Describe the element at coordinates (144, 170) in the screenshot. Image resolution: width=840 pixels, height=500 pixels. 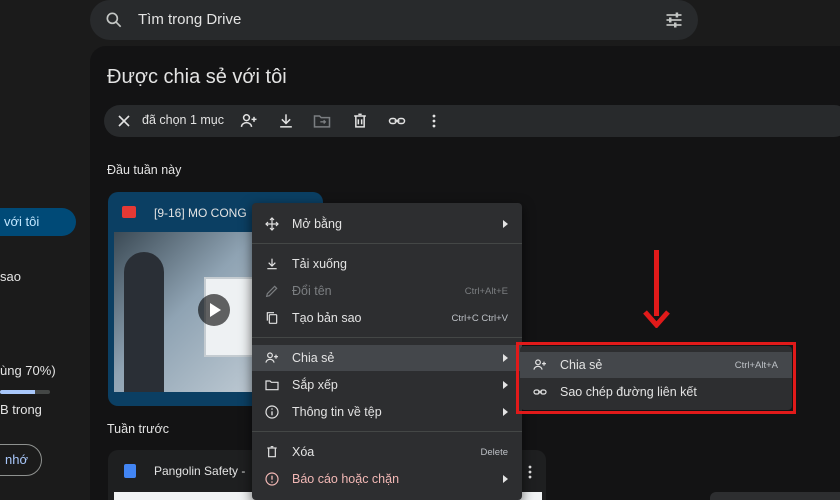
I see `section-this-week: Đầu tuần này` at that location.